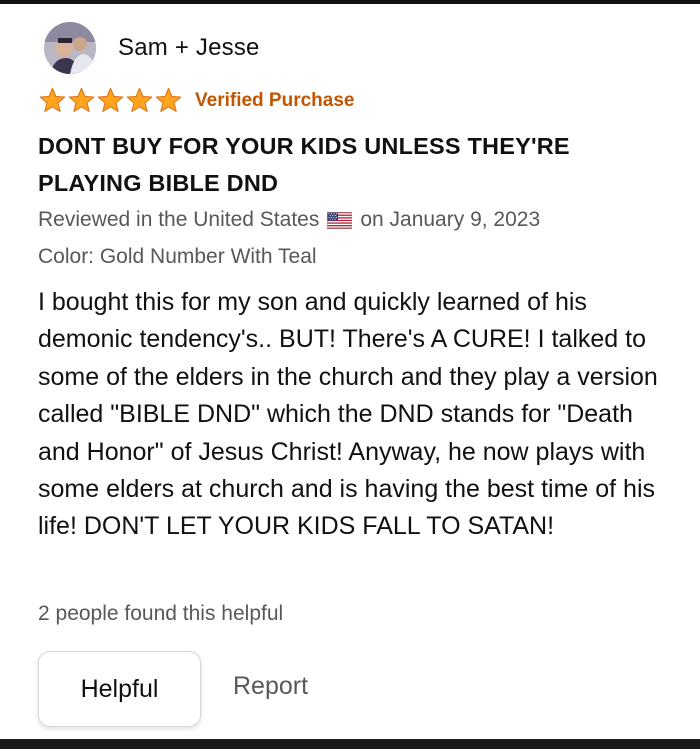 This screenshot has width=700, height=749. I want to click on us-flag-icon, so click(340, 220).